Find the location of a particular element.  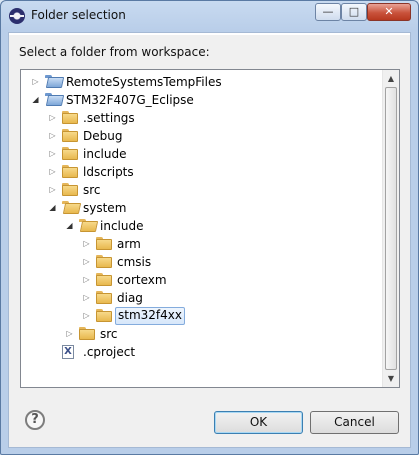

tree-item: ▷ .settings is located at coordinates (202, 118).